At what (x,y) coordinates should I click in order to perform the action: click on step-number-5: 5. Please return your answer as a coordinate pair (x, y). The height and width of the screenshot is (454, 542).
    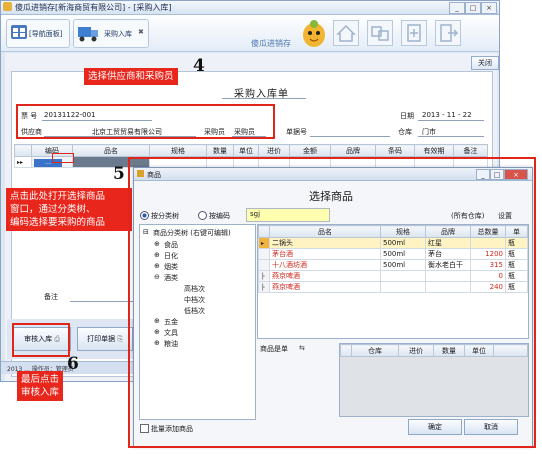
    Looking at the image, I should click on (119, 174).